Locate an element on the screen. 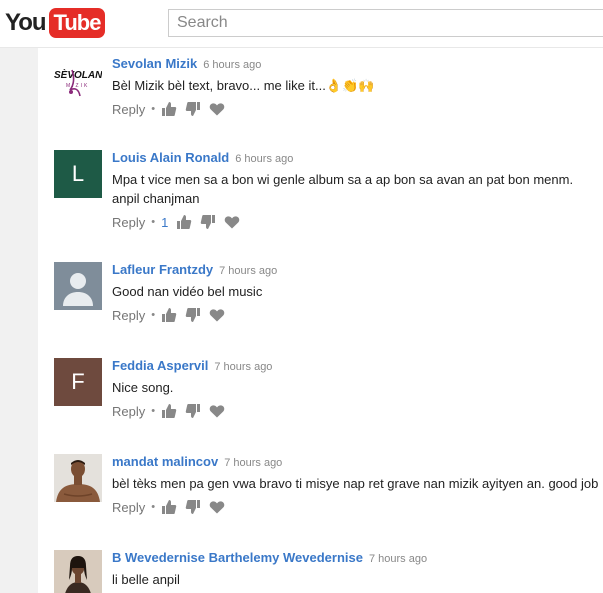 The image size is (603, 593). avatar-logo-text: SÈVOLAN is located at coordinates (78, 74).